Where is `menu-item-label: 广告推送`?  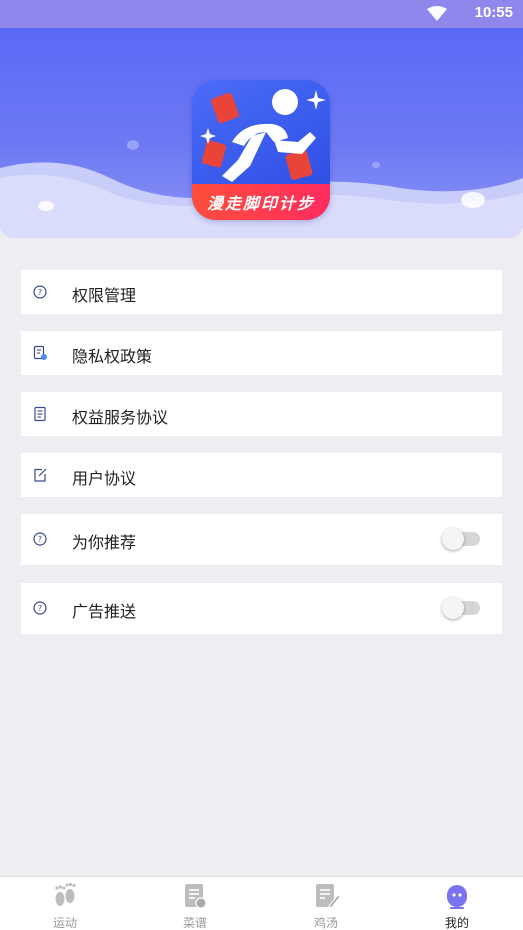
menu-item-label: 广告推送 is located at coordinates (104, 611).